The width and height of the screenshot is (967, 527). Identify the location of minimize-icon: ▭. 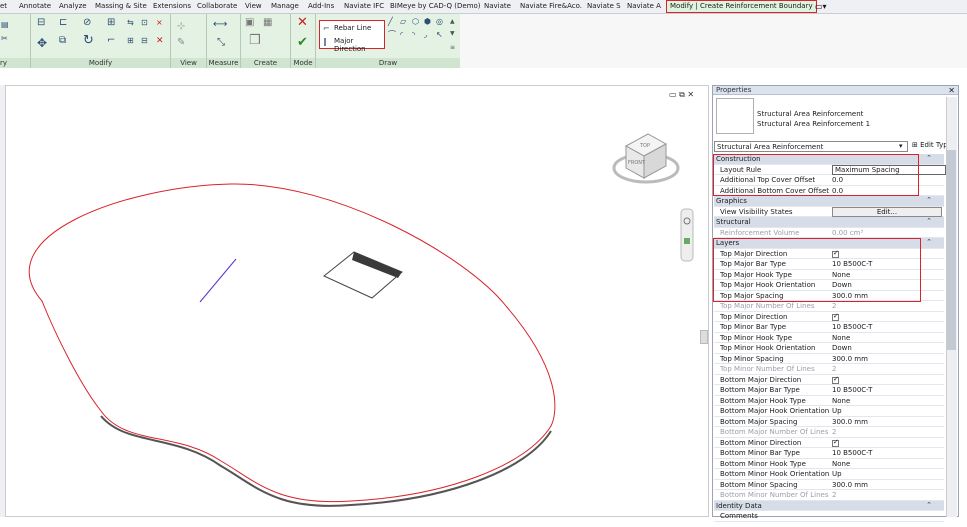
(673, 94).